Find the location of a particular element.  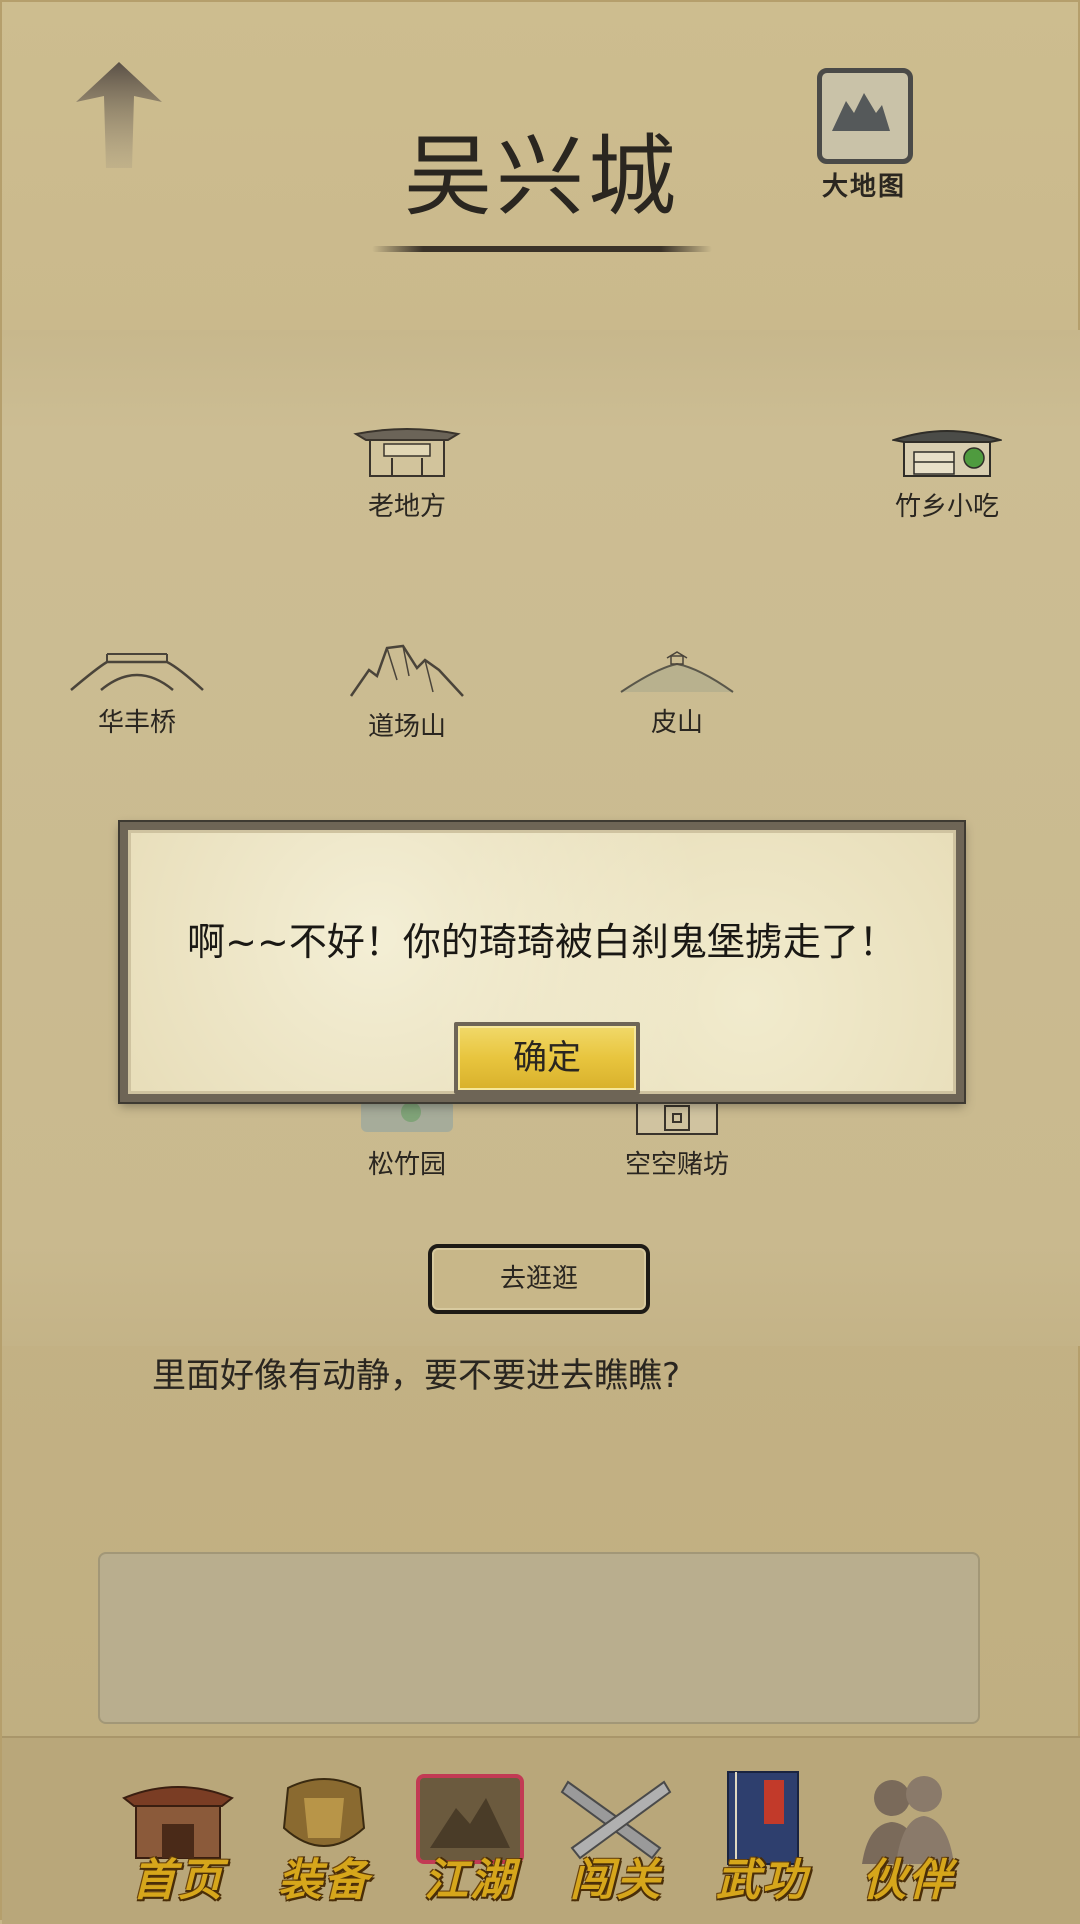

nav-label: 武功 is located at coordinates (762, 1880).